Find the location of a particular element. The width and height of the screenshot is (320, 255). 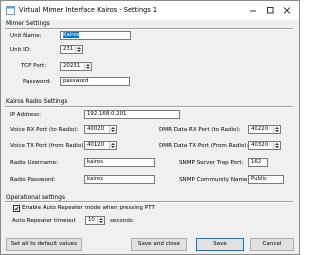

voice-tx-port-label: Voice TX Port (from Radio): is located at coordinates (48, 146).